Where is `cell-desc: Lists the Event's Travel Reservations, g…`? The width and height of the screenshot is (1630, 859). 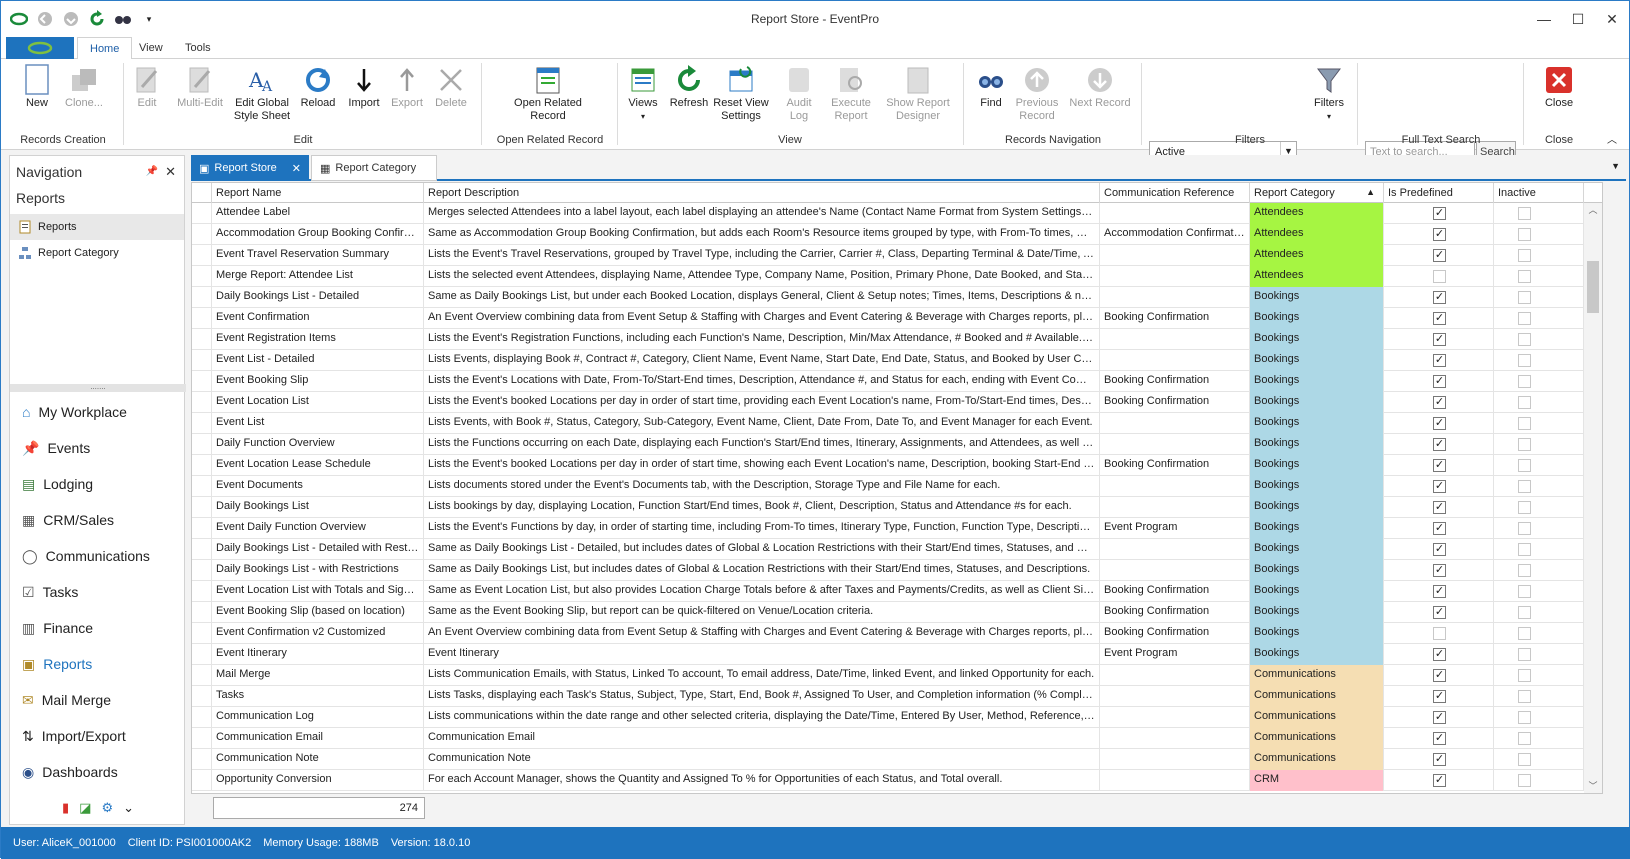
cell-desc: Lists the Event's Travel Reservations, g… is located at coordinates (762, 255).